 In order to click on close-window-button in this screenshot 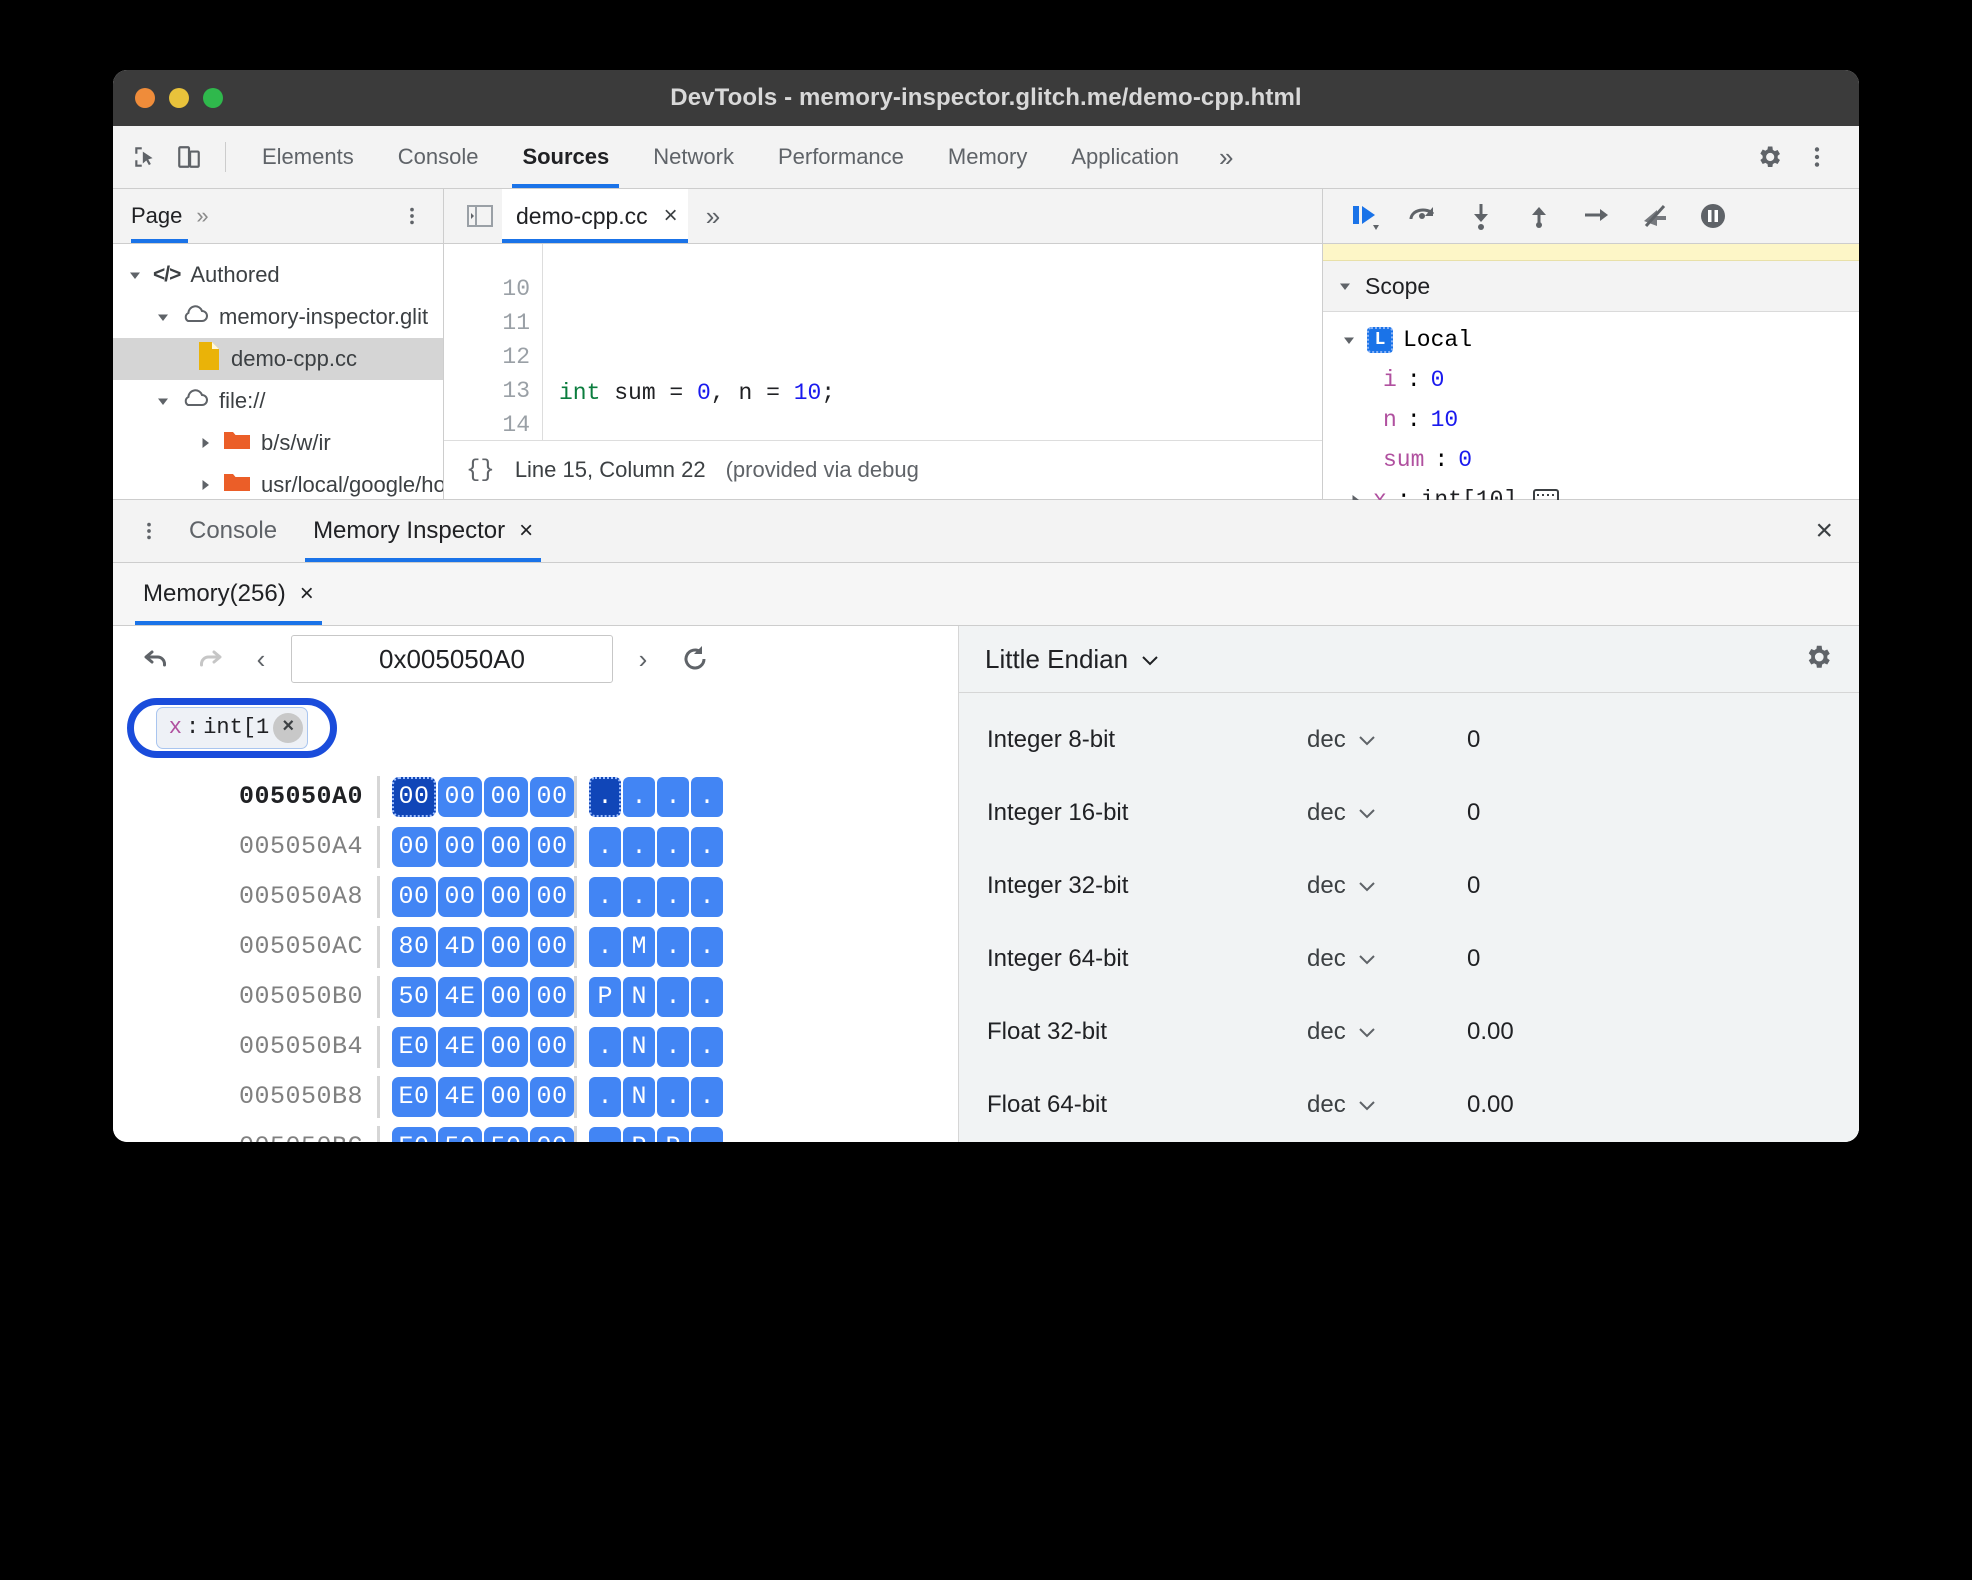, I will do `click(145, 98)`.